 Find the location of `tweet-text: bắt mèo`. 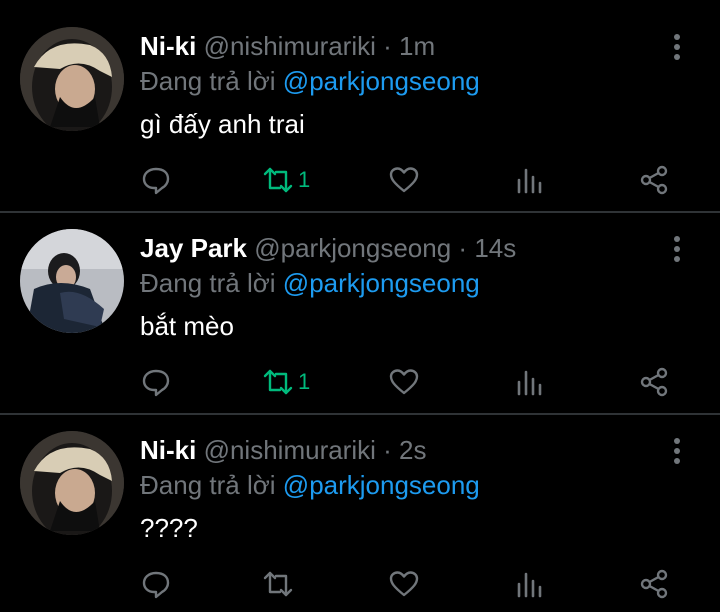

tweet-text: bắt mèo is located at coordinates (187, 326).